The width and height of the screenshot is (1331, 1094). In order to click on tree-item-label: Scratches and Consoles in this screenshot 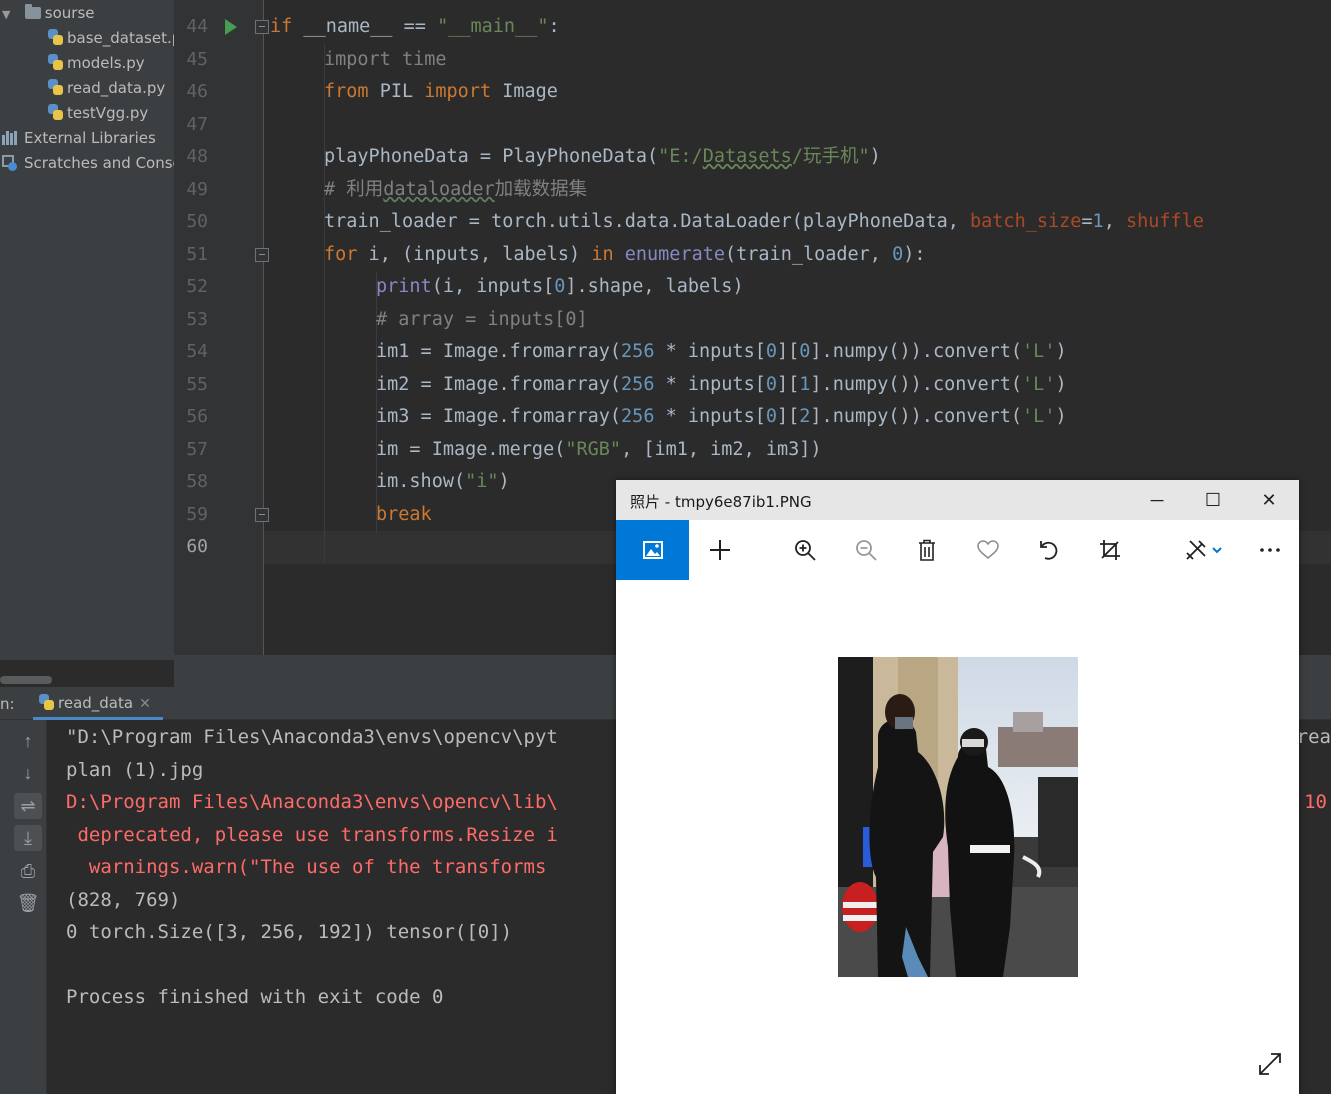, I will do `click(99, 163)`.